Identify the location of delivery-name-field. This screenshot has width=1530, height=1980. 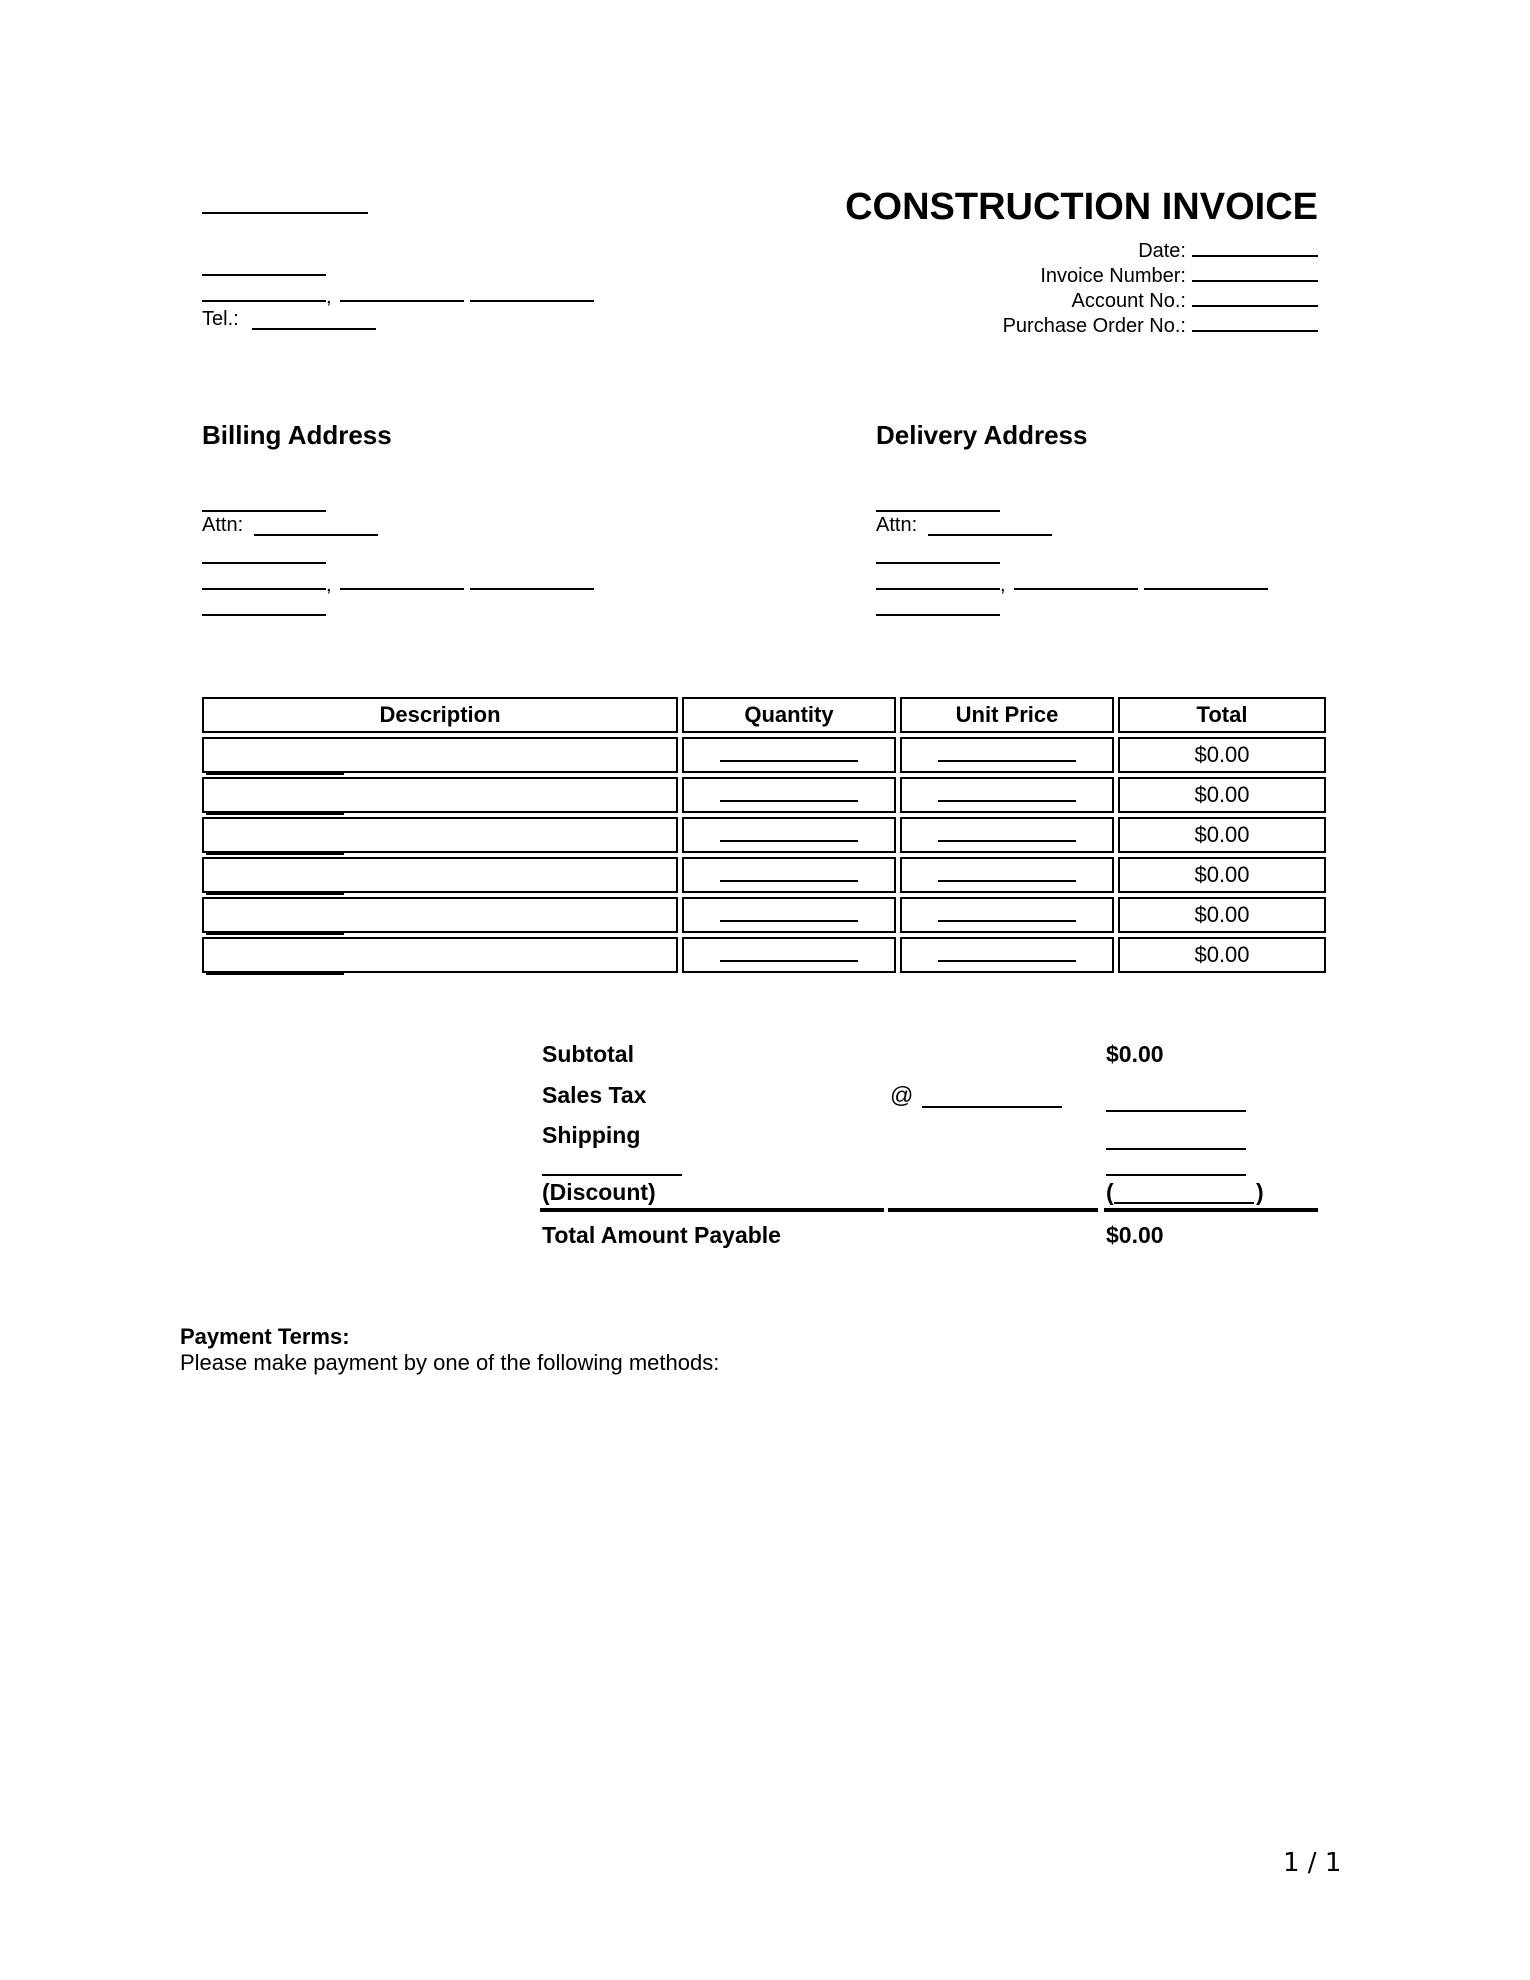
(938, 511).